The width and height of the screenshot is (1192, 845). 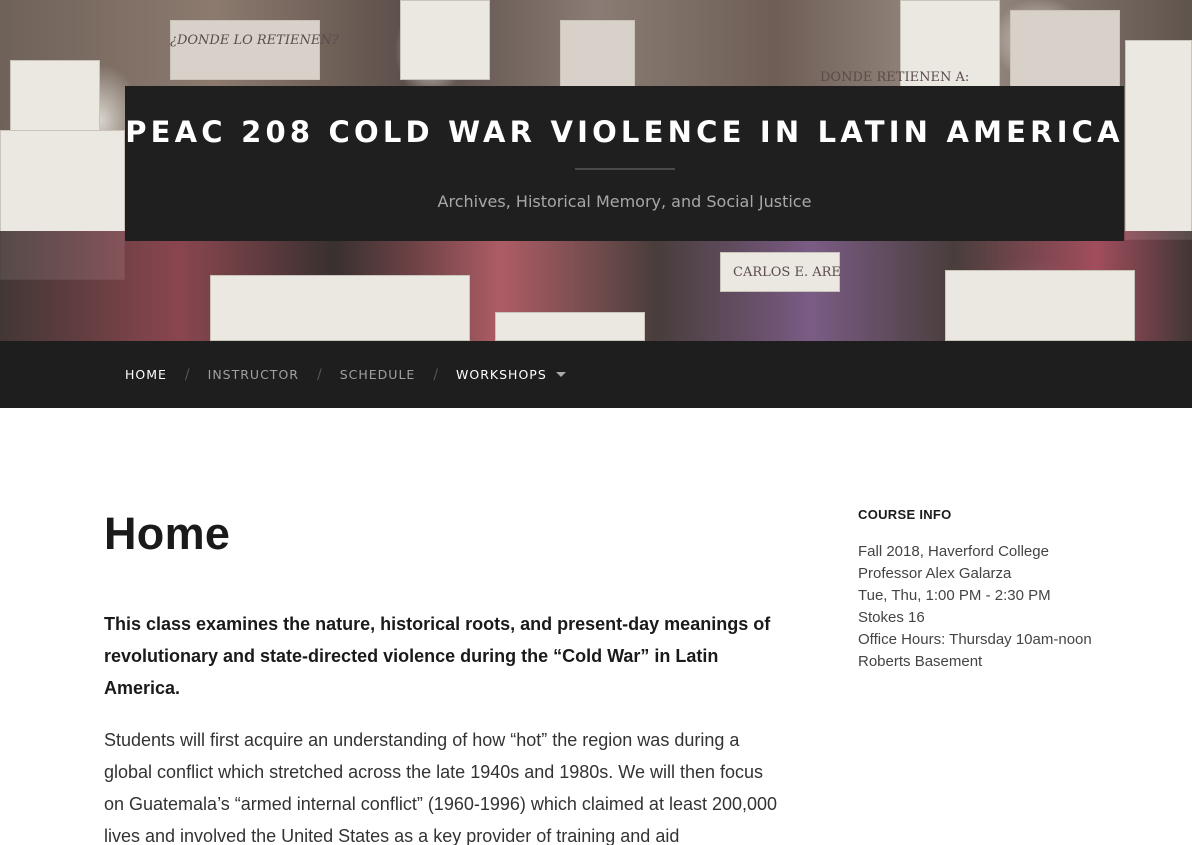 What do you see at coordinates (953, 551) in the screenshot?
I see `course-info-term: Fall 2018, Haverford College` at bounding box center [953, 551].